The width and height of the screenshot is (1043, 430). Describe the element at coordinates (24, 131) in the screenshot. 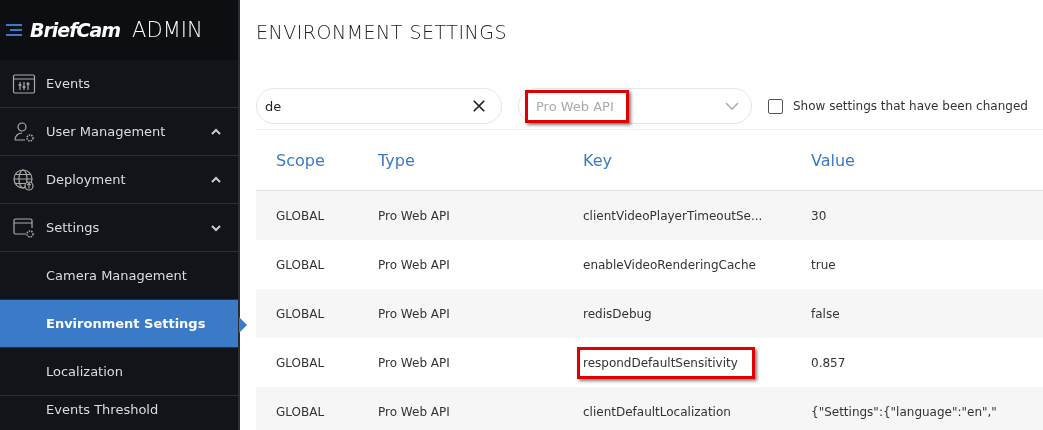

I see `user-gear-icon` at that location.